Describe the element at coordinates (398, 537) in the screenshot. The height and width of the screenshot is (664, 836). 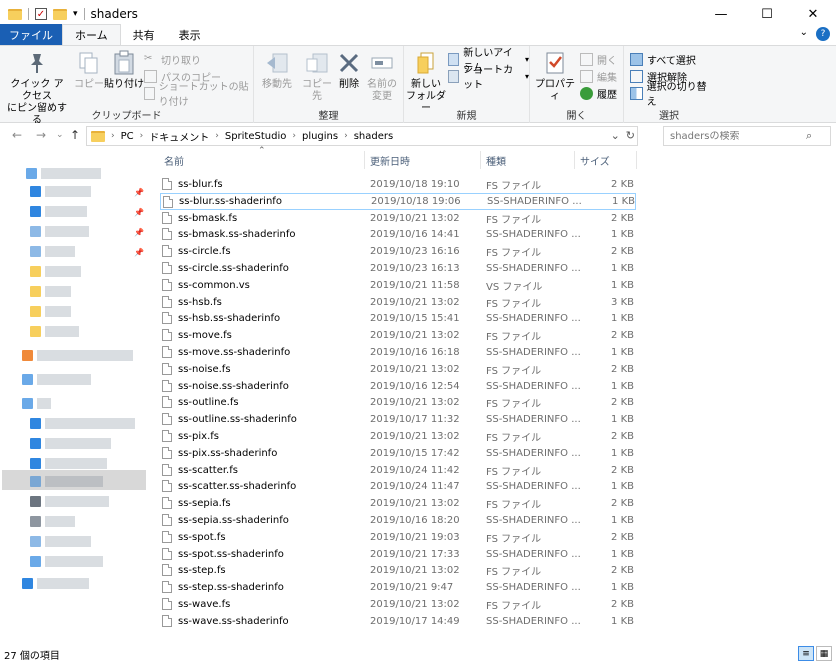
I see `table-row: ss-spot.fs 2019/10/21 19:03 FS ファイル 2 KB` at that location.